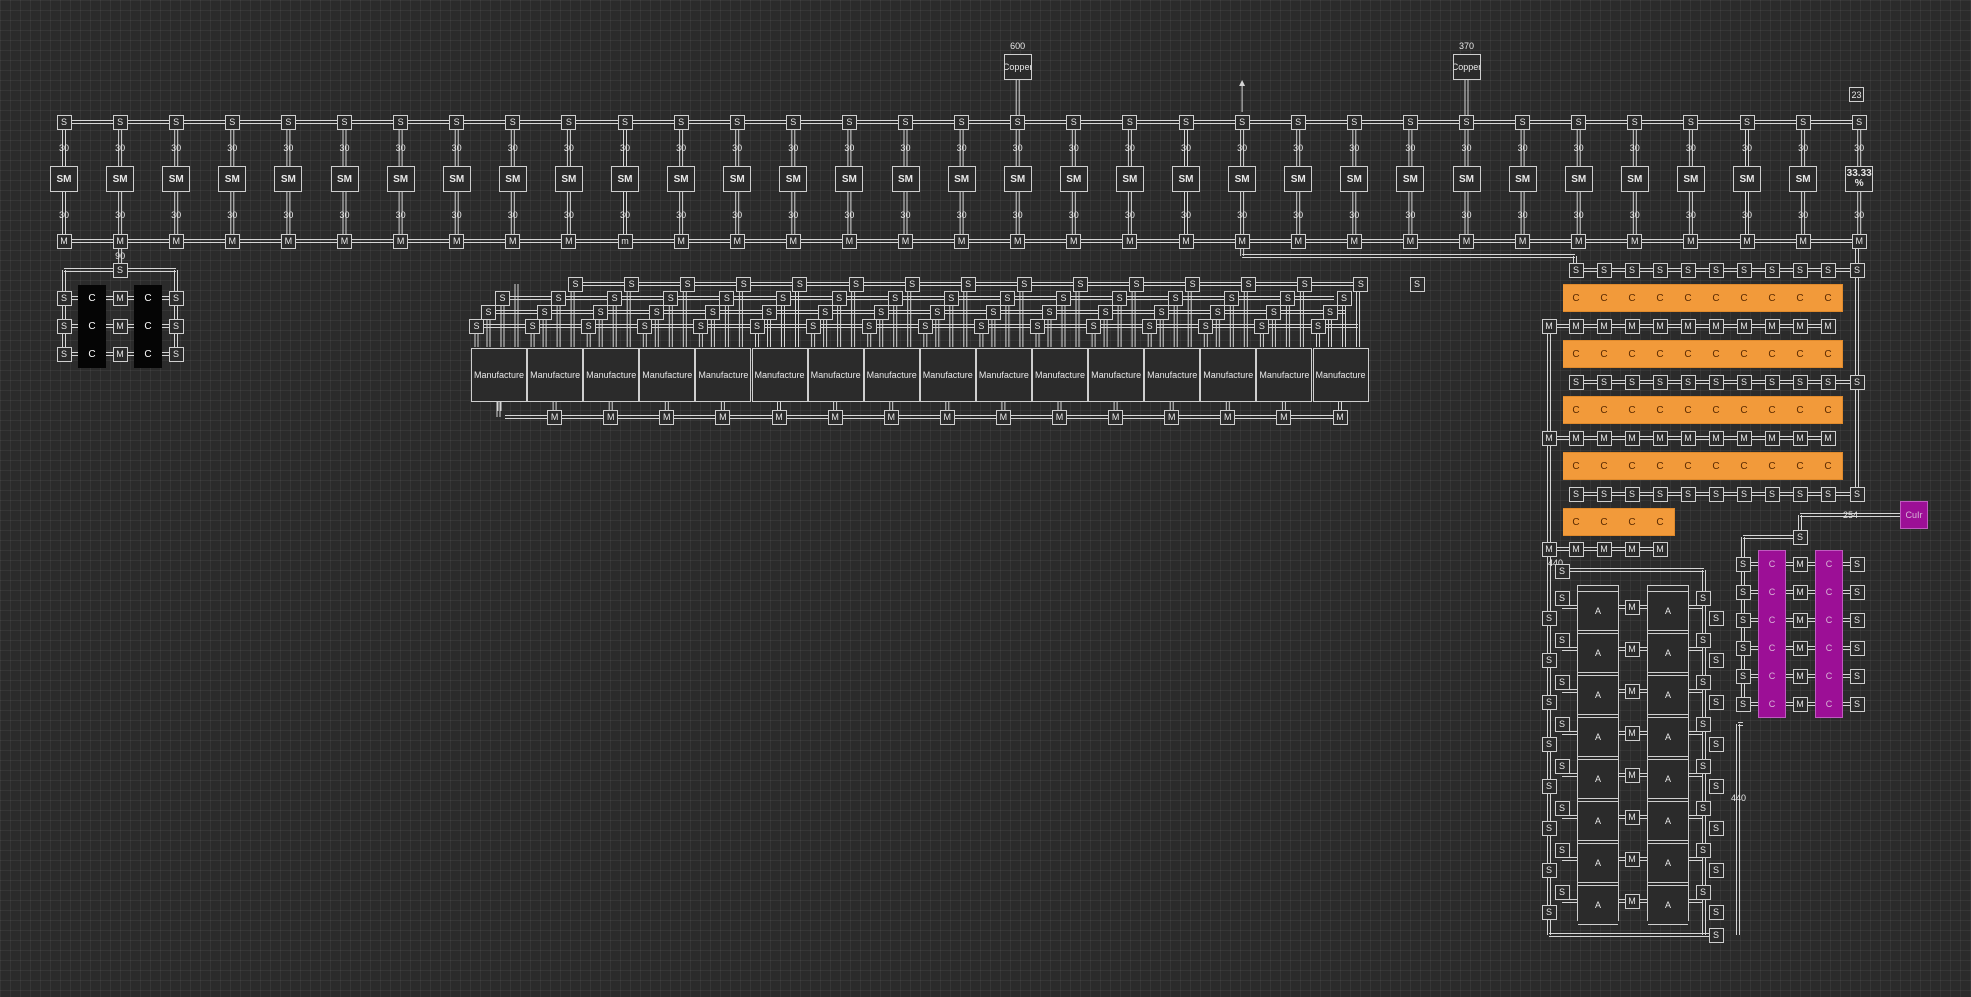  Describe the element at coordinates (625, 241) in the screenshot. I see `smelter-output-merger: m` at that location.